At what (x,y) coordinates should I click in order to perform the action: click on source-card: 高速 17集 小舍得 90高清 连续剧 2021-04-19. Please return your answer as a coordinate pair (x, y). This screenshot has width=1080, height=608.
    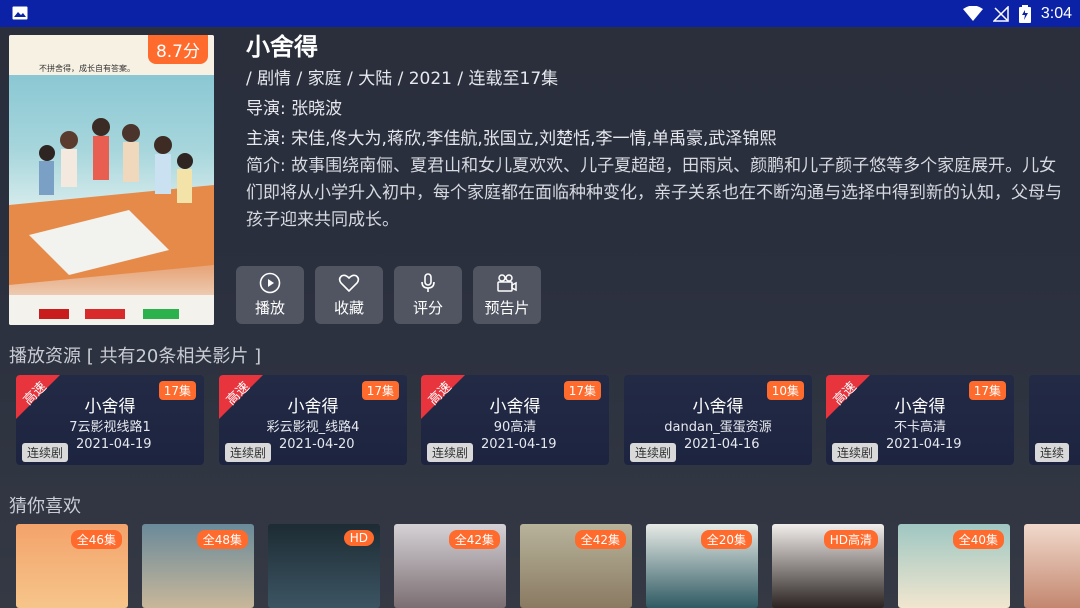
    Looking at the image, I should click on (515, 420).